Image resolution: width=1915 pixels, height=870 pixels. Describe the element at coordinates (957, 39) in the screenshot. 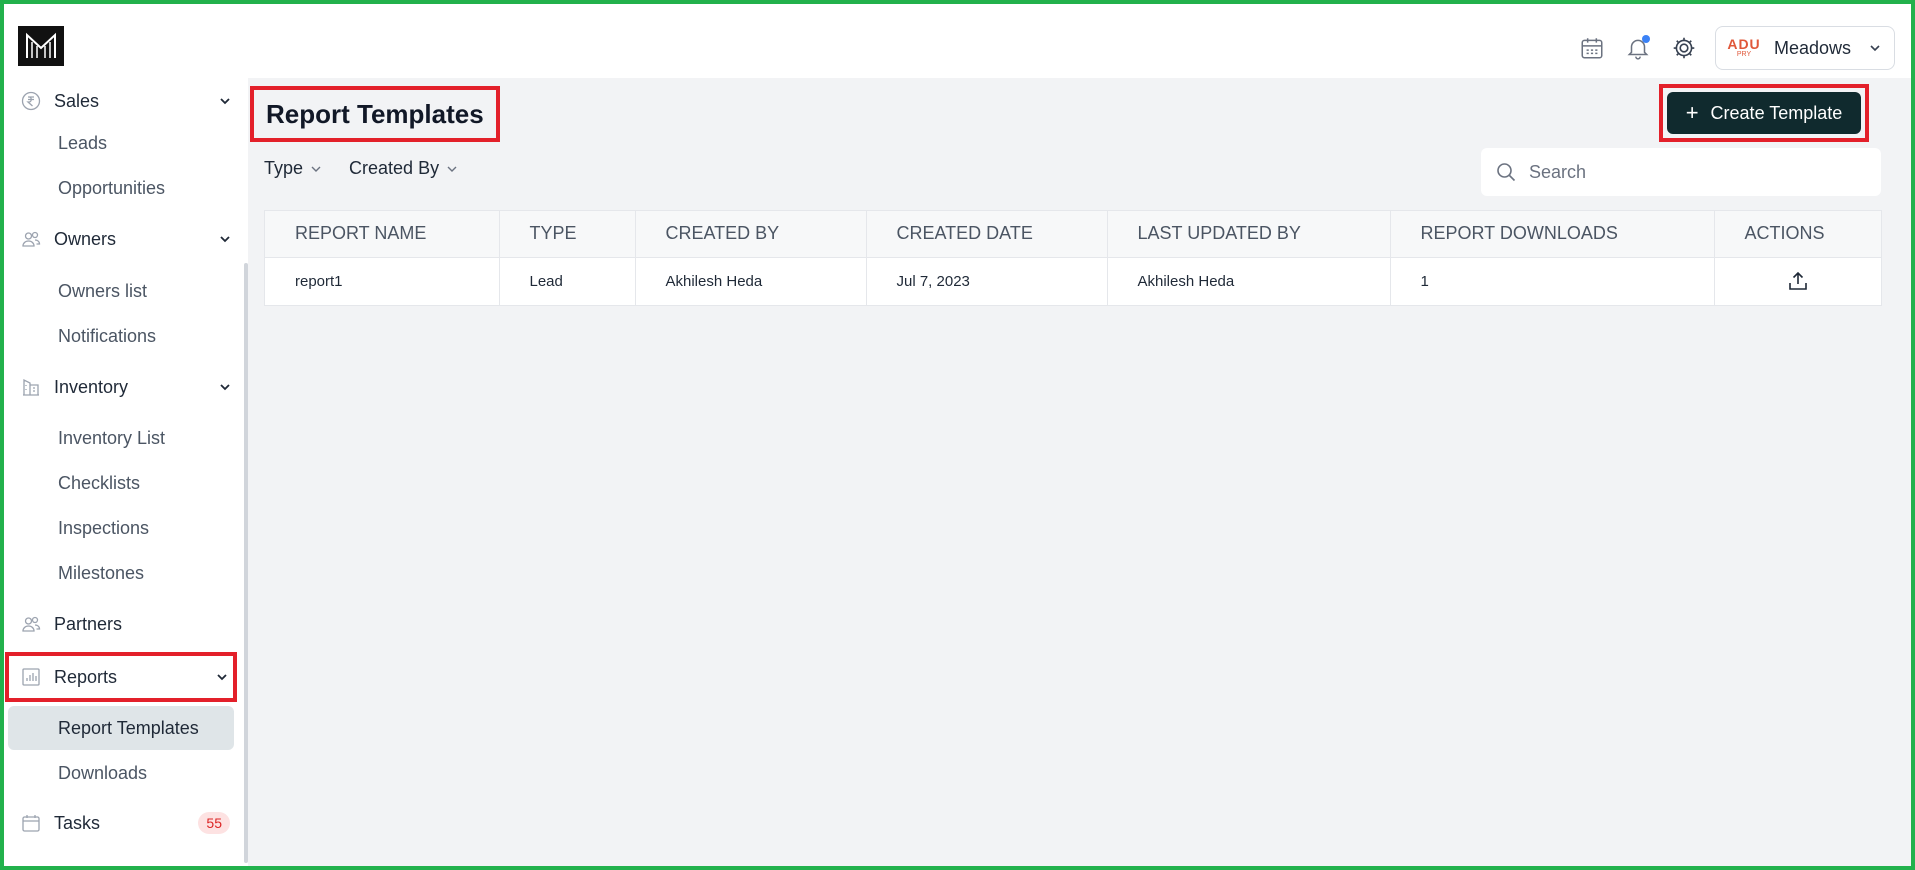

I see `top-bar: ADU PRY Meadows` at that location.